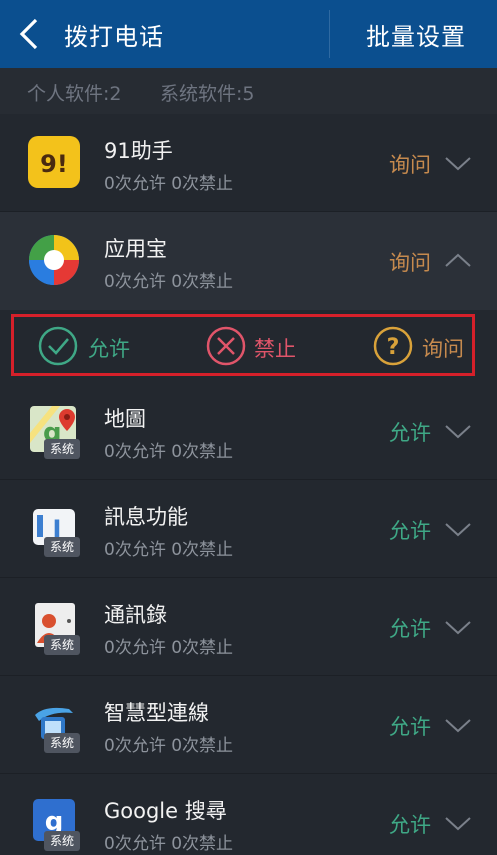 The height and width of the screenshot is (855, 497). Describe the element at coordinates (458, 261) in the screenshot. I see `chevron-up-icon` at that location.